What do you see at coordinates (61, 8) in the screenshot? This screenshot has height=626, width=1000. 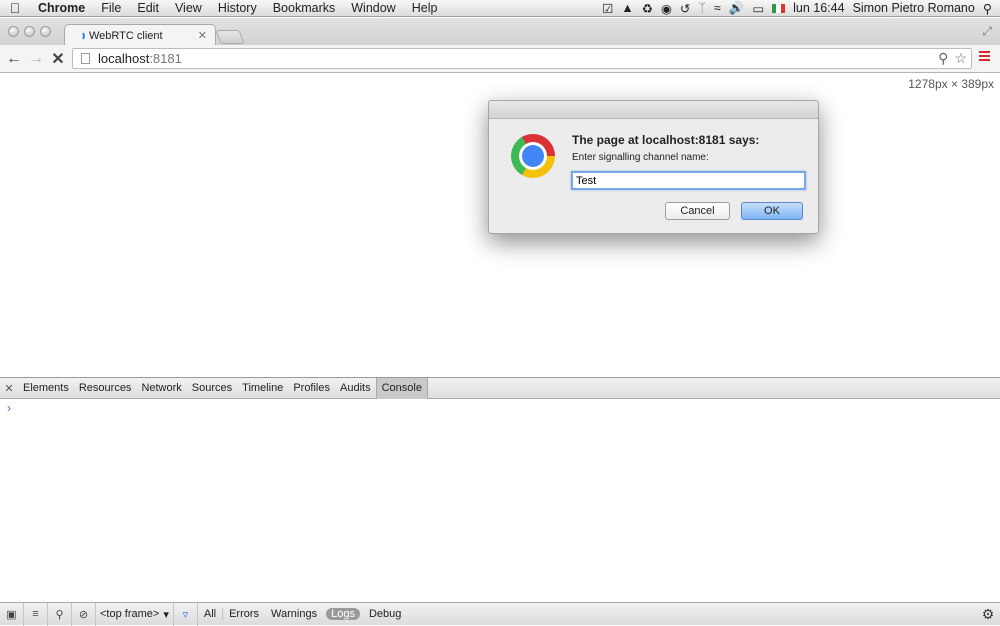 I see `menu-app: Chrome` at bounding box center [61, 8].